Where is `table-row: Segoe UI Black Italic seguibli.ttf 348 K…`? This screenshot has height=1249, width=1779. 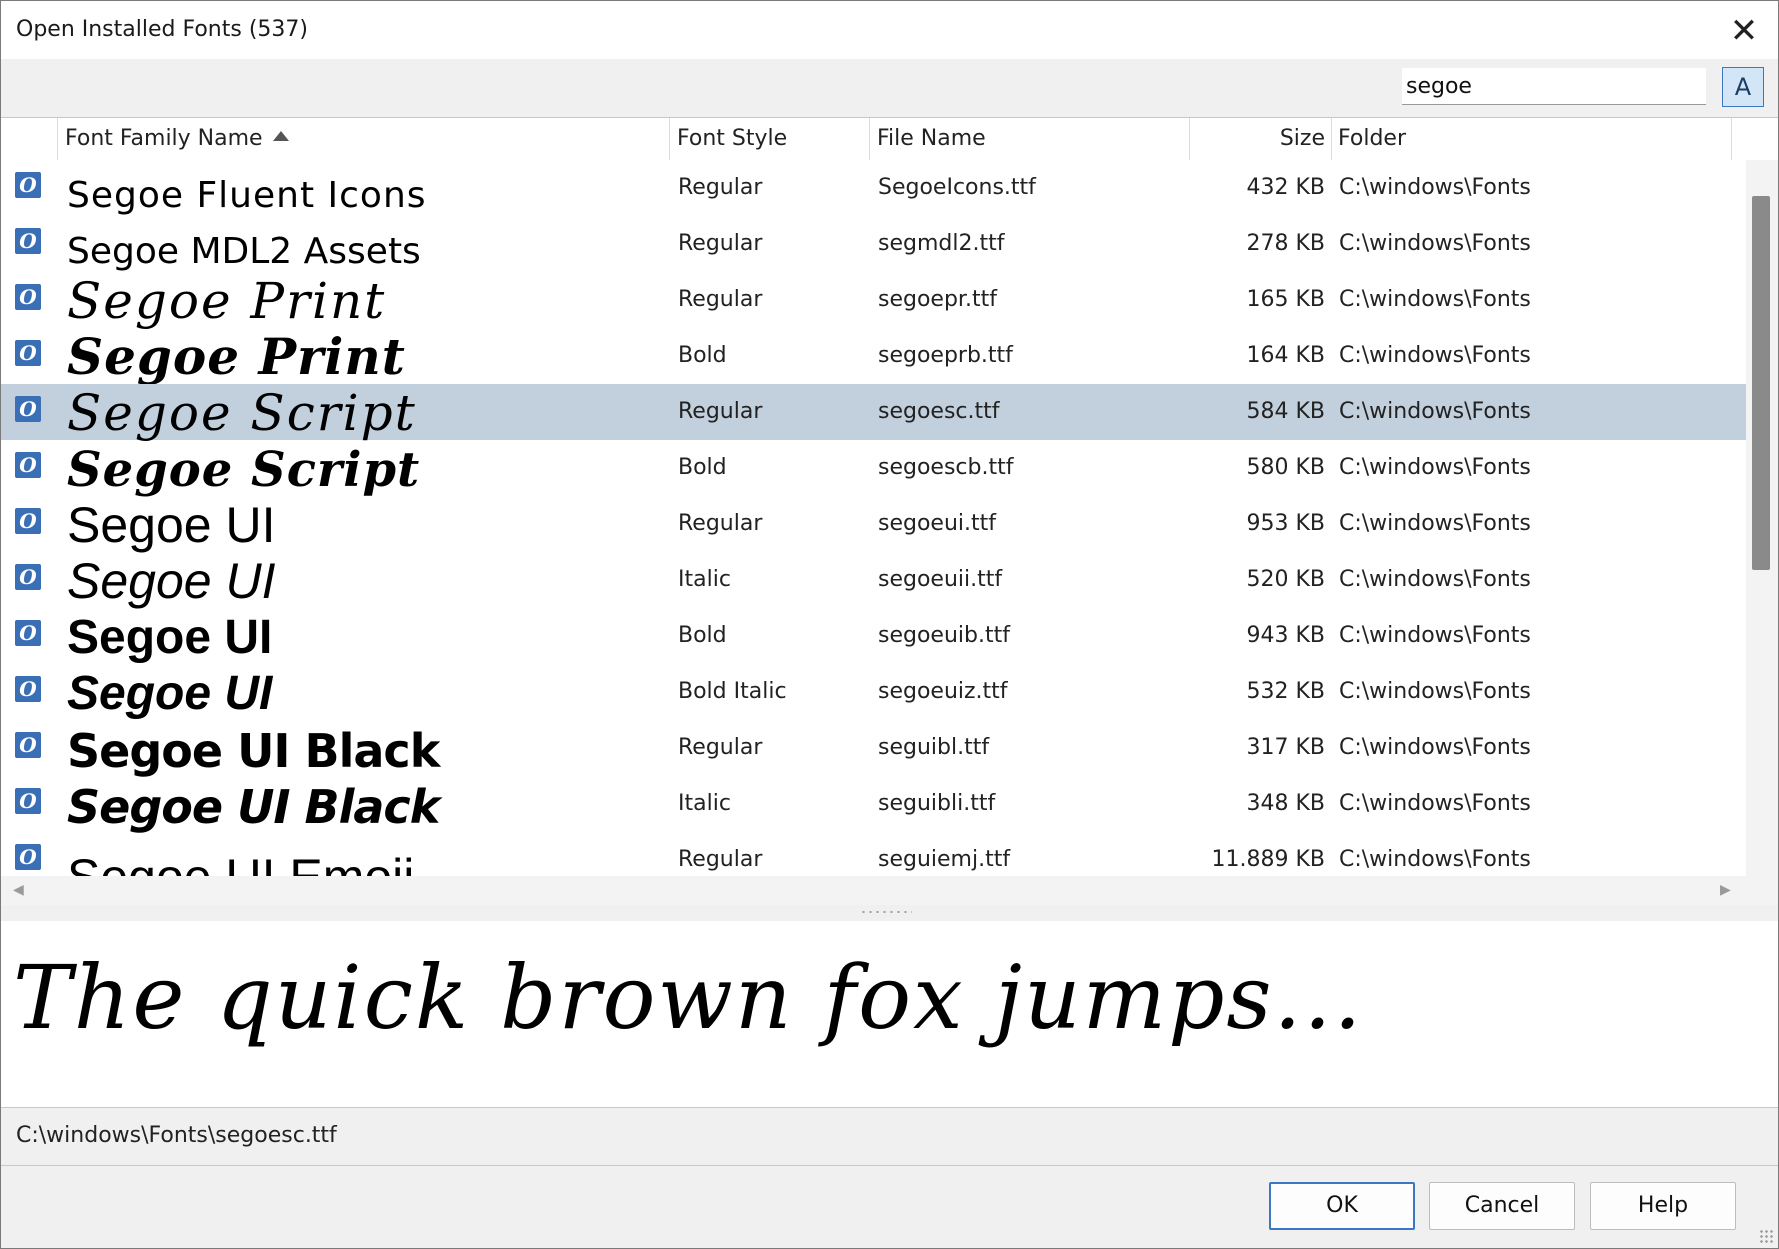 table-row: Segoe UI Black Italic seguibli.ttf 348 K… is located at coordinates (873, 804).